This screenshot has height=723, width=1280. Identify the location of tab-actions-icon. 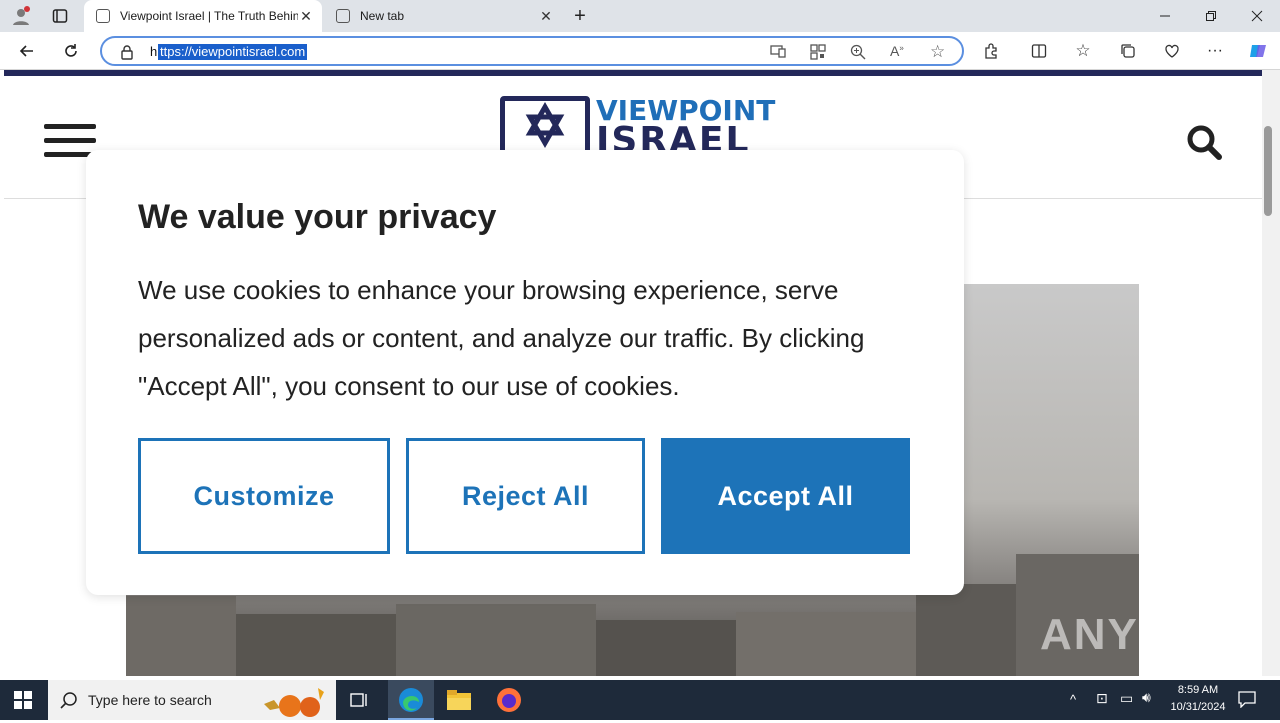
(60, 16).